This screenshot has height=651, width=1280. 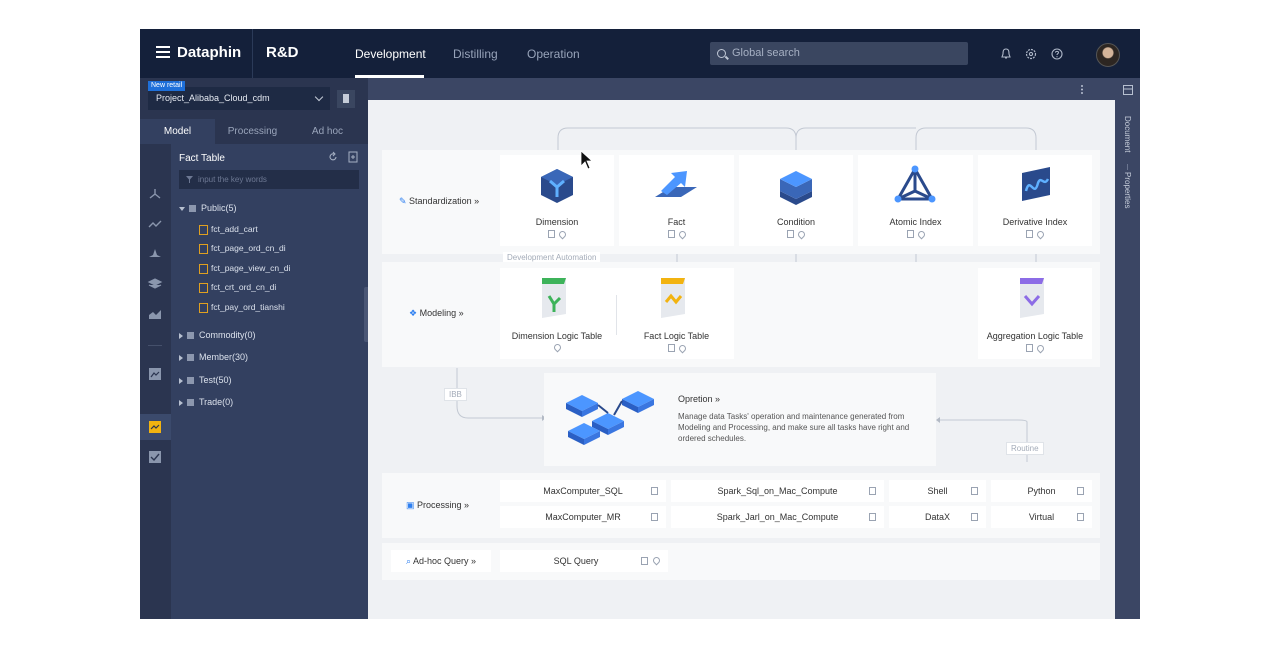 I want to click on filter-input: input the key words, so click(x=269, y=179).